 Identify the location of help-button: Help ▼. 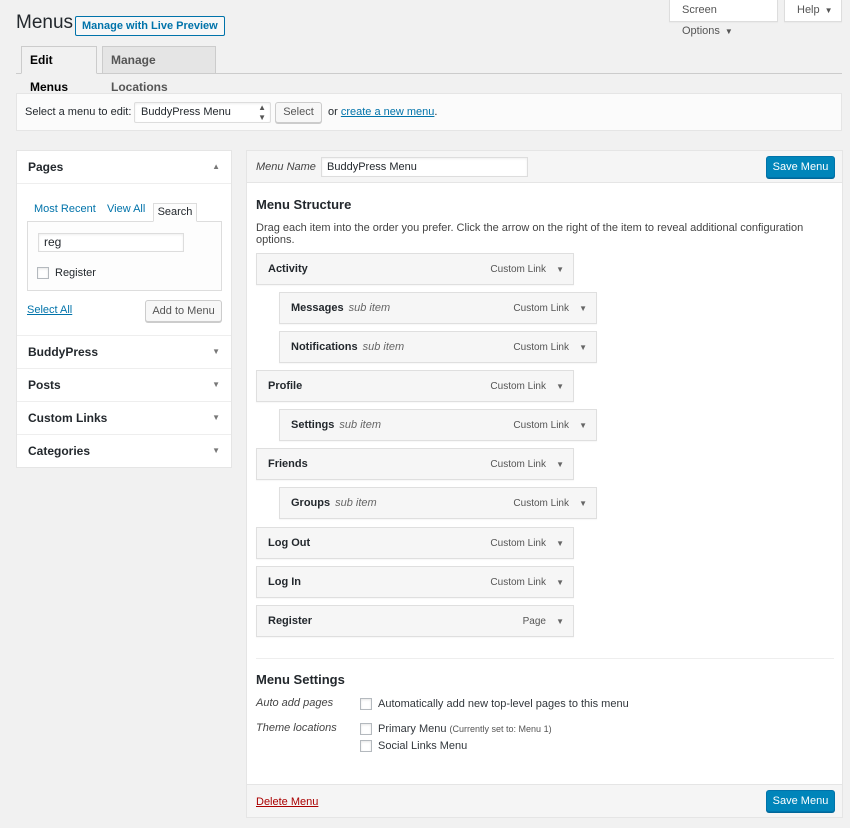
(813, 11).